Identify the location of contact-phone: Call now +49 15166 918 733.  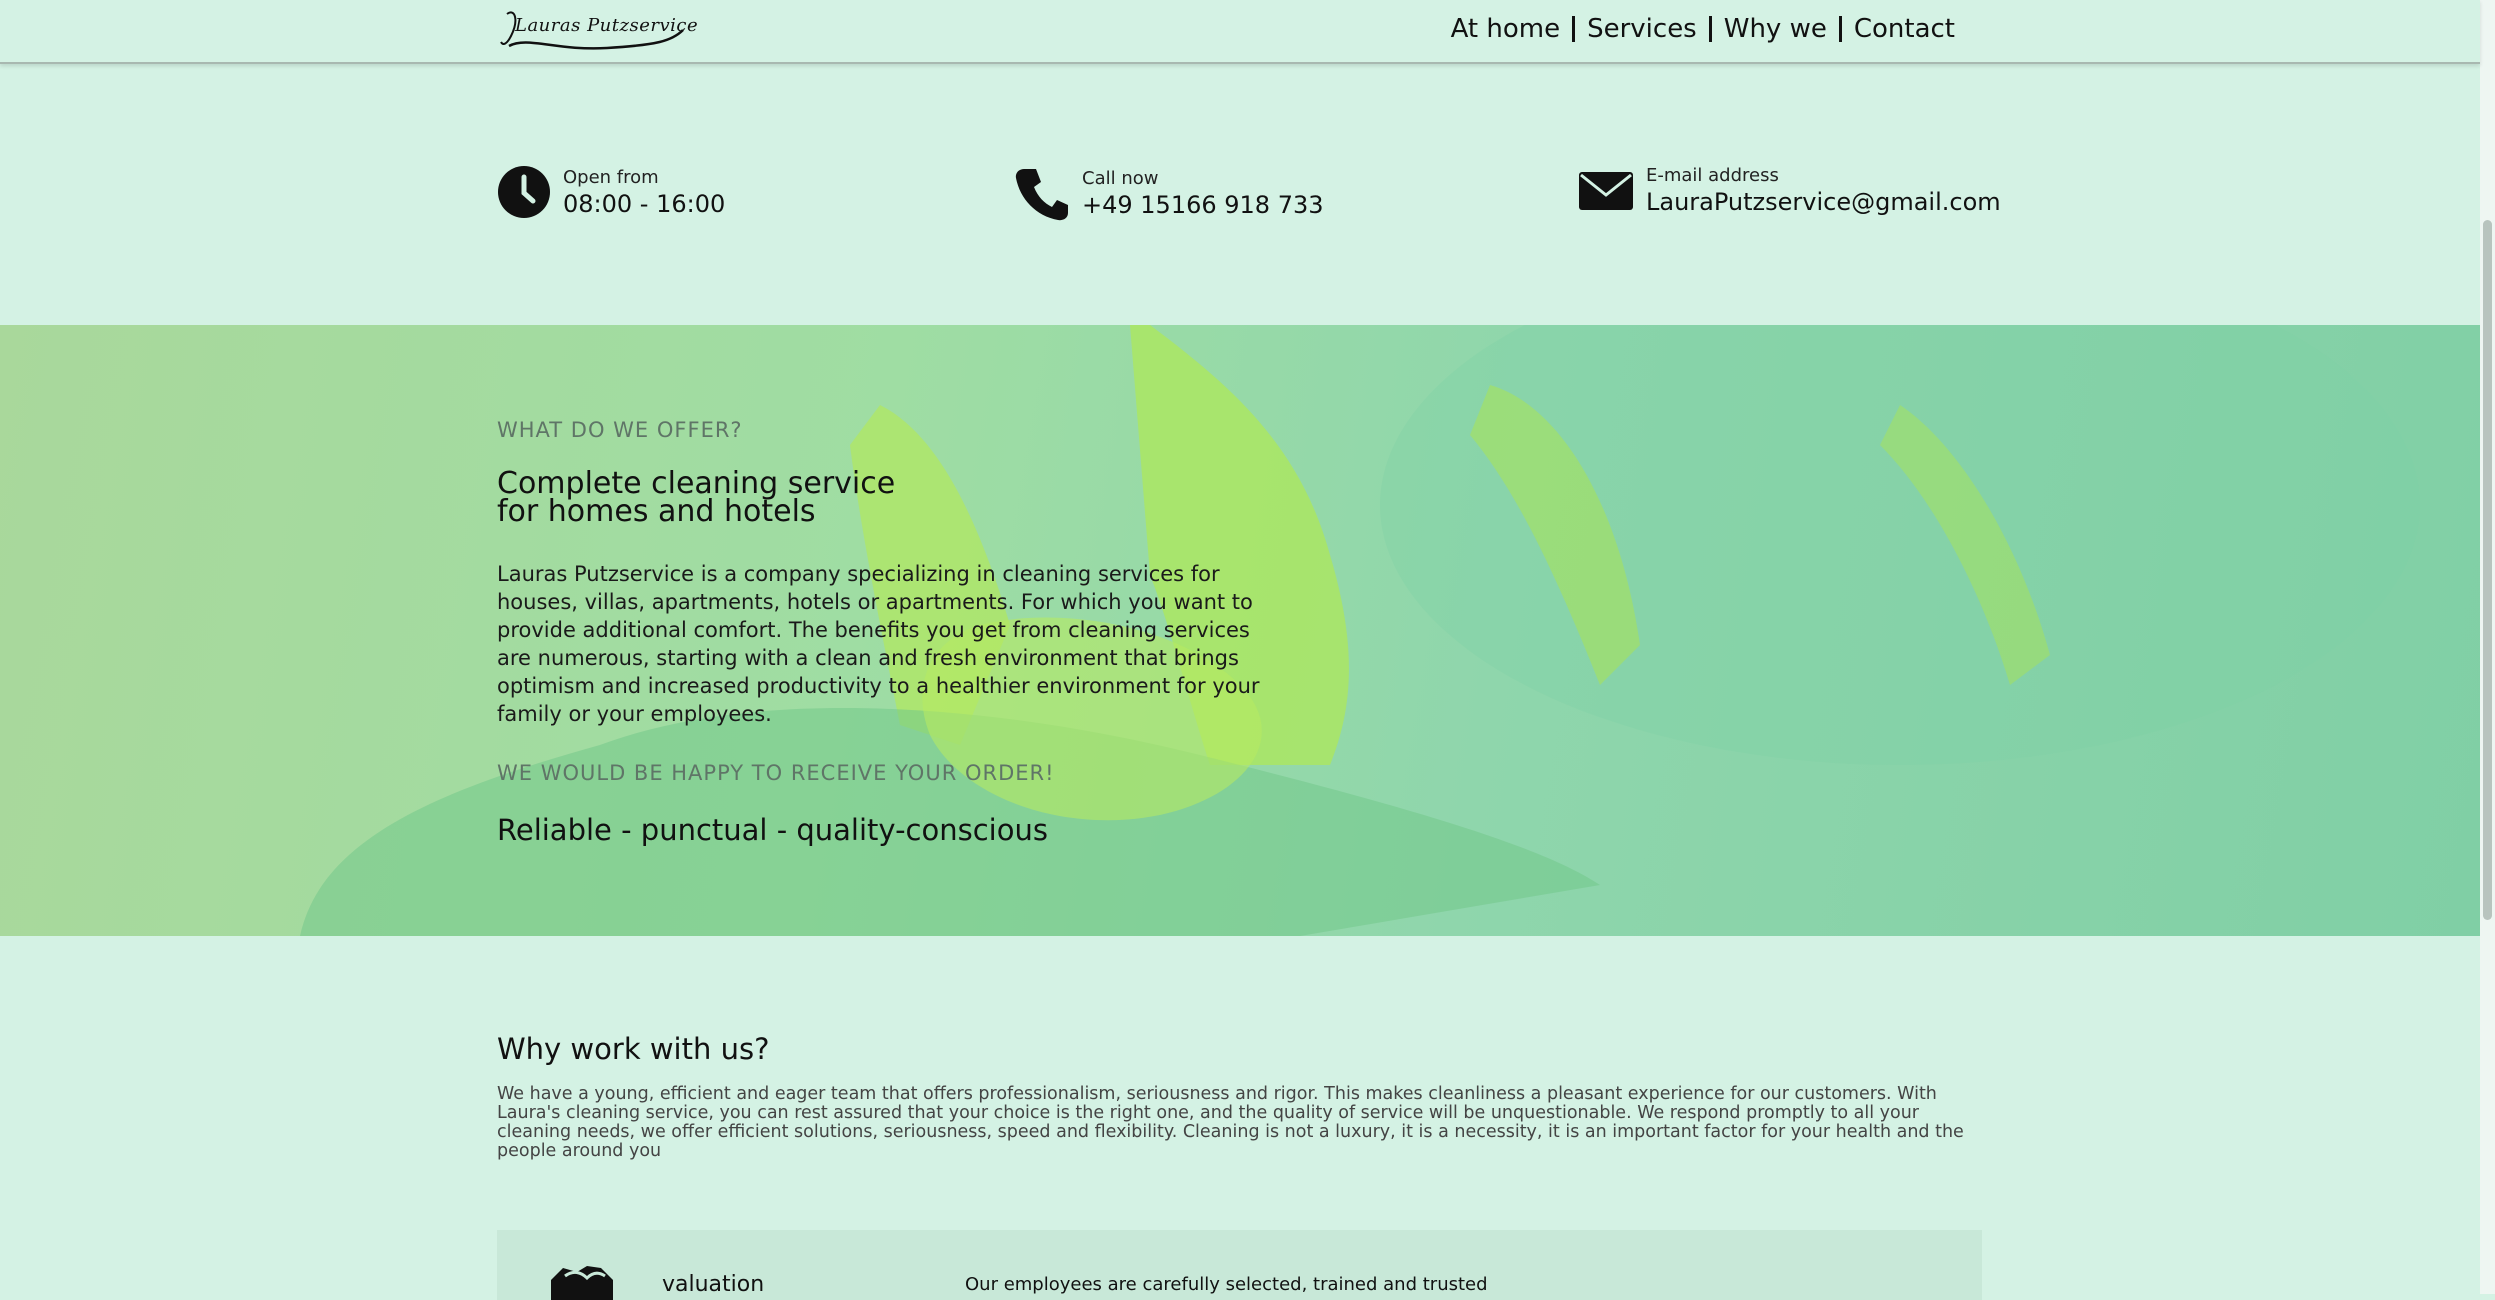
(1169, 193).